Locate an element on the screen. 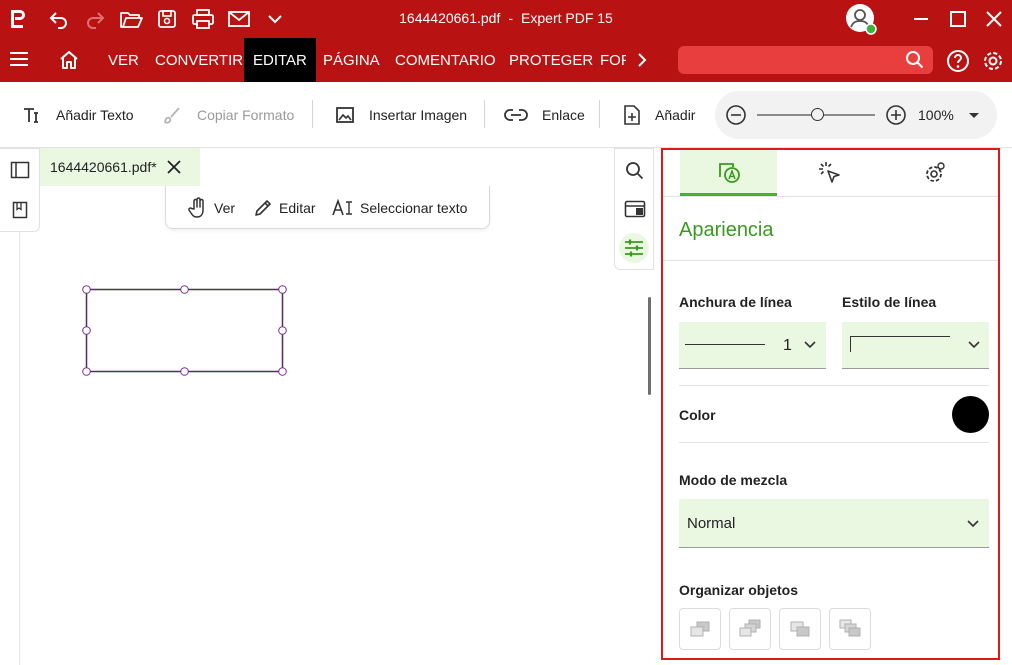 The width and height of the screenshot is (1012, 665). zoom-control: 100% is located at coordinates (856, 115).